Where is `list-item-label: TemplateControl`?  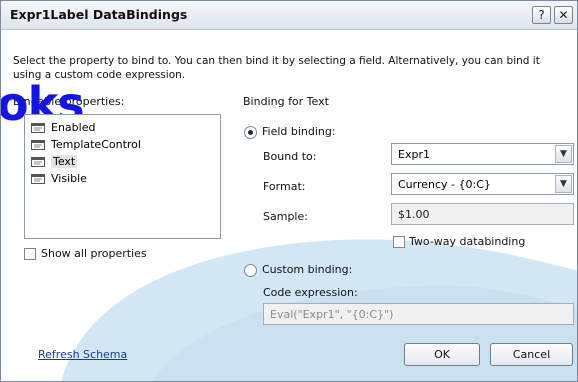 list-item-label: TemplateControl is located at coordinates (96, 144).